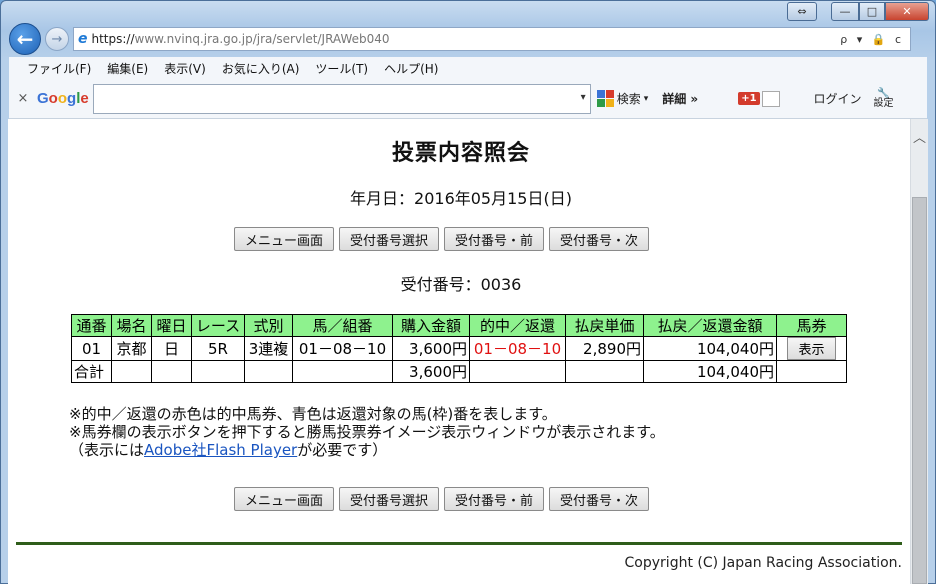 This screenshot has width=936, height=584. I want to click on note-line-1: ※的中／返還の赤色は的中馬券、青色は返還対象の馬(枠)番を表します。, so click(313, 414).